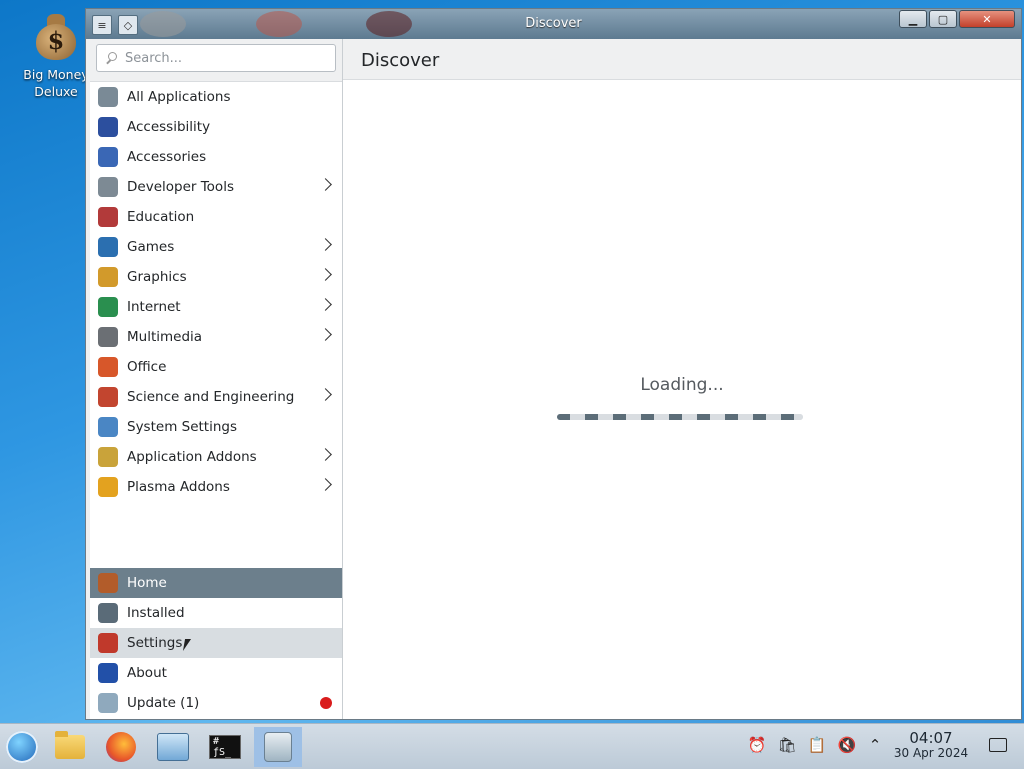  What do you see at coordinates (147, 367) in the screenshot?
I see `category-label: Office` at bounding box center [147, 367].